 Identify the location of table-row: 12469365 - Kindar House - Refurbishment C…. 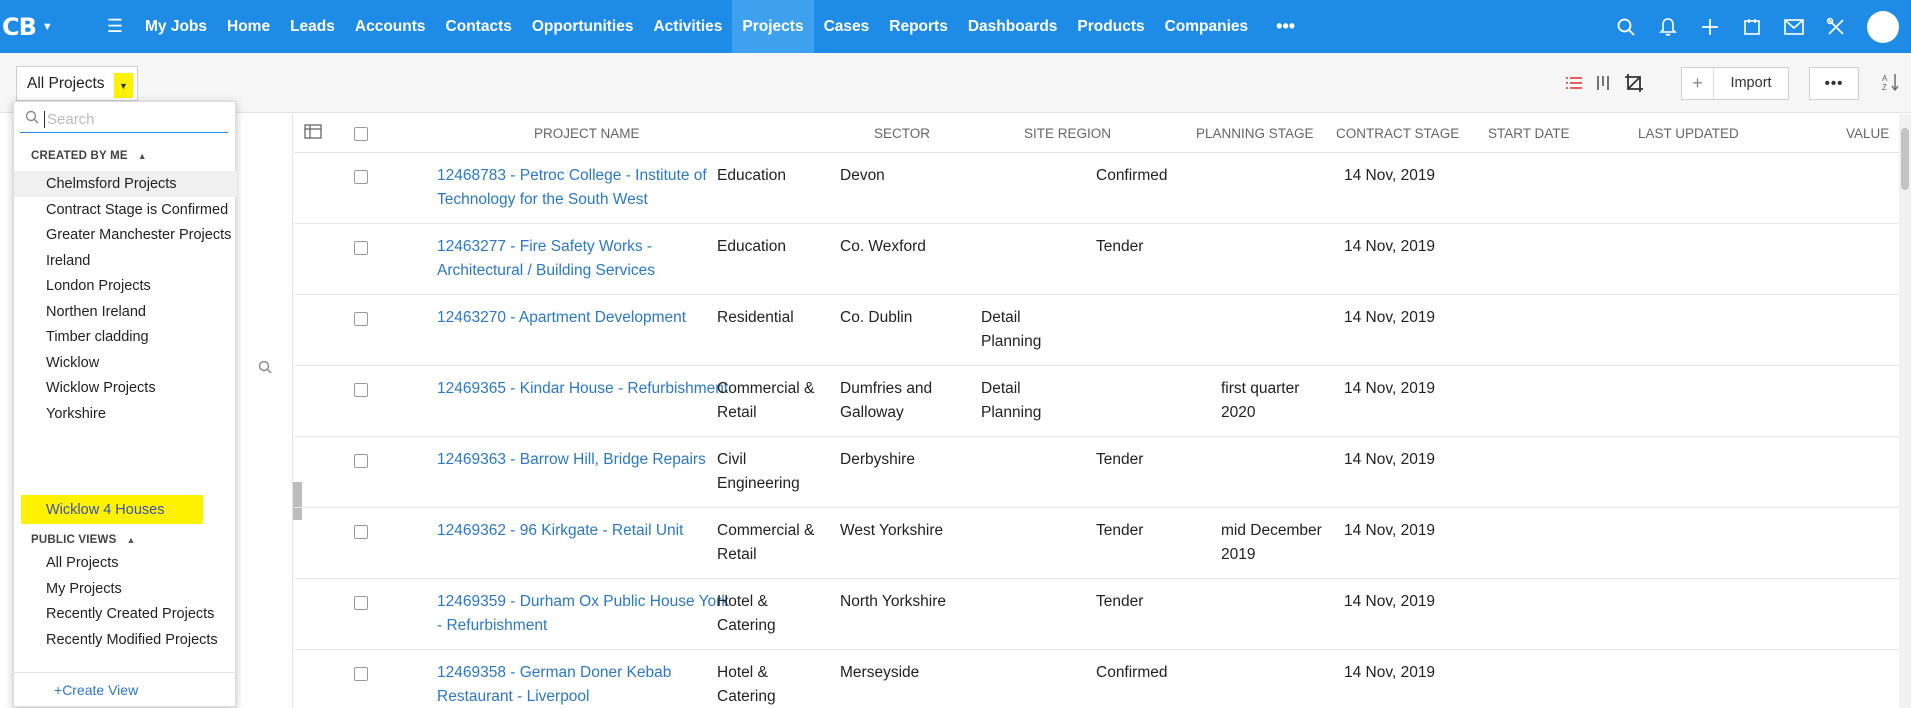
(1102, 401).